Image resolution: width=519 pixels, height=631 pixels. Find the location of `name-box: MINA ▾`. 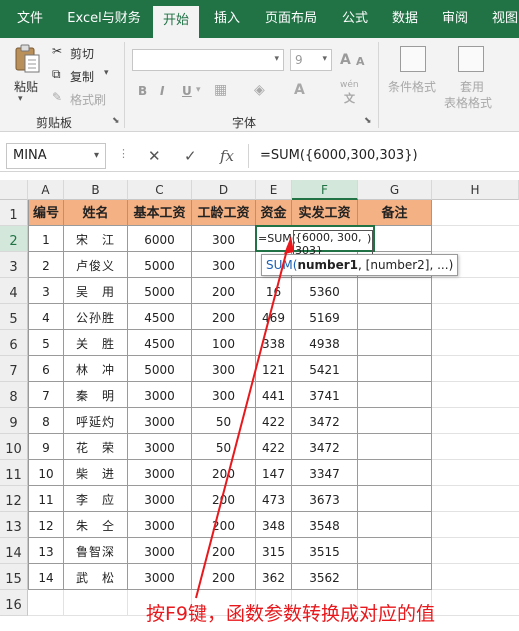

name-box: MINA ▾ is located at coordinates (56, 156).